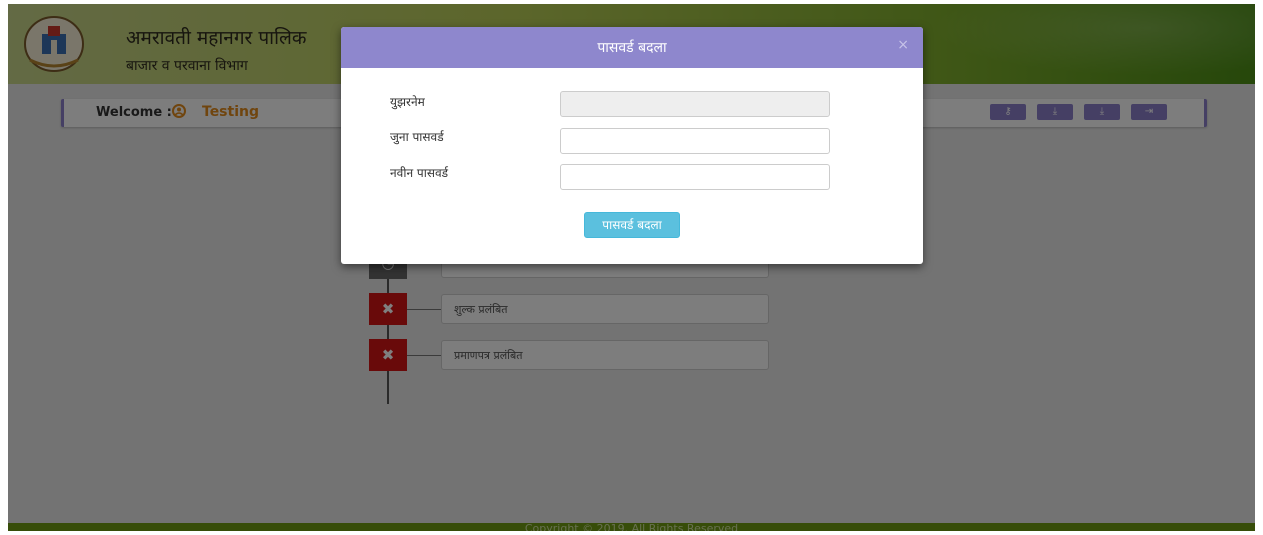  What do you see at coordinates (695, 177) in the screenshot?
I see `new-password-field` at bounding box center [695, 177].